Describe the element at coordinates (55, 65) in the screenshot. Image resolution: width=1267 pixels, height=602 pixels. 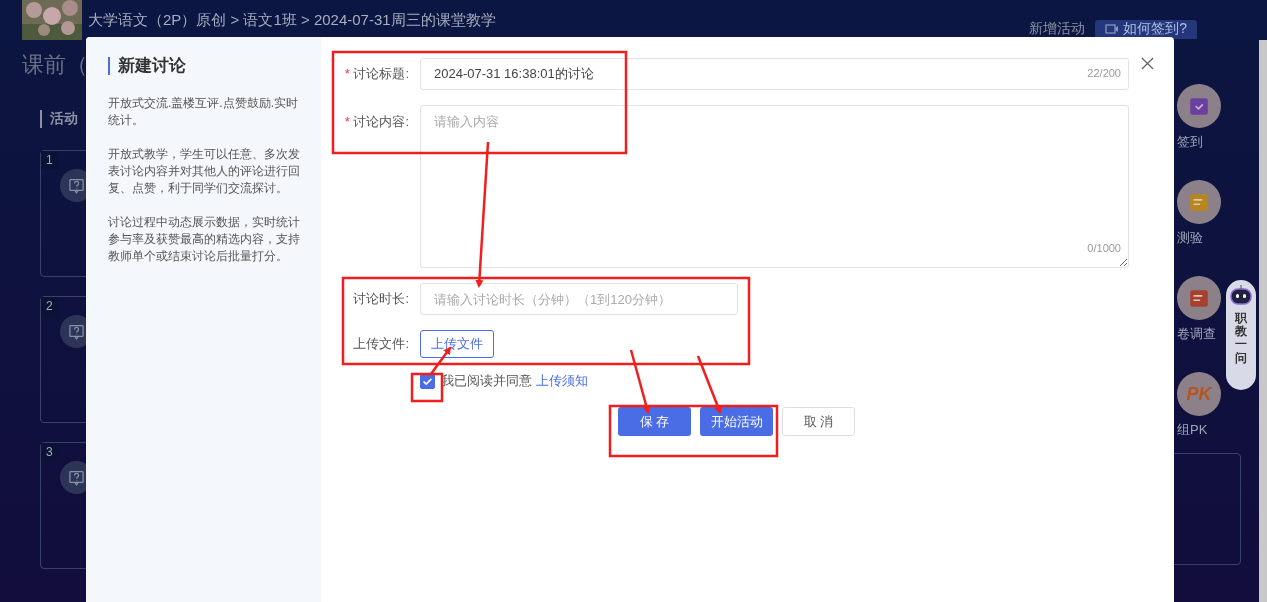
I see `section-title: 课前（` at that location.